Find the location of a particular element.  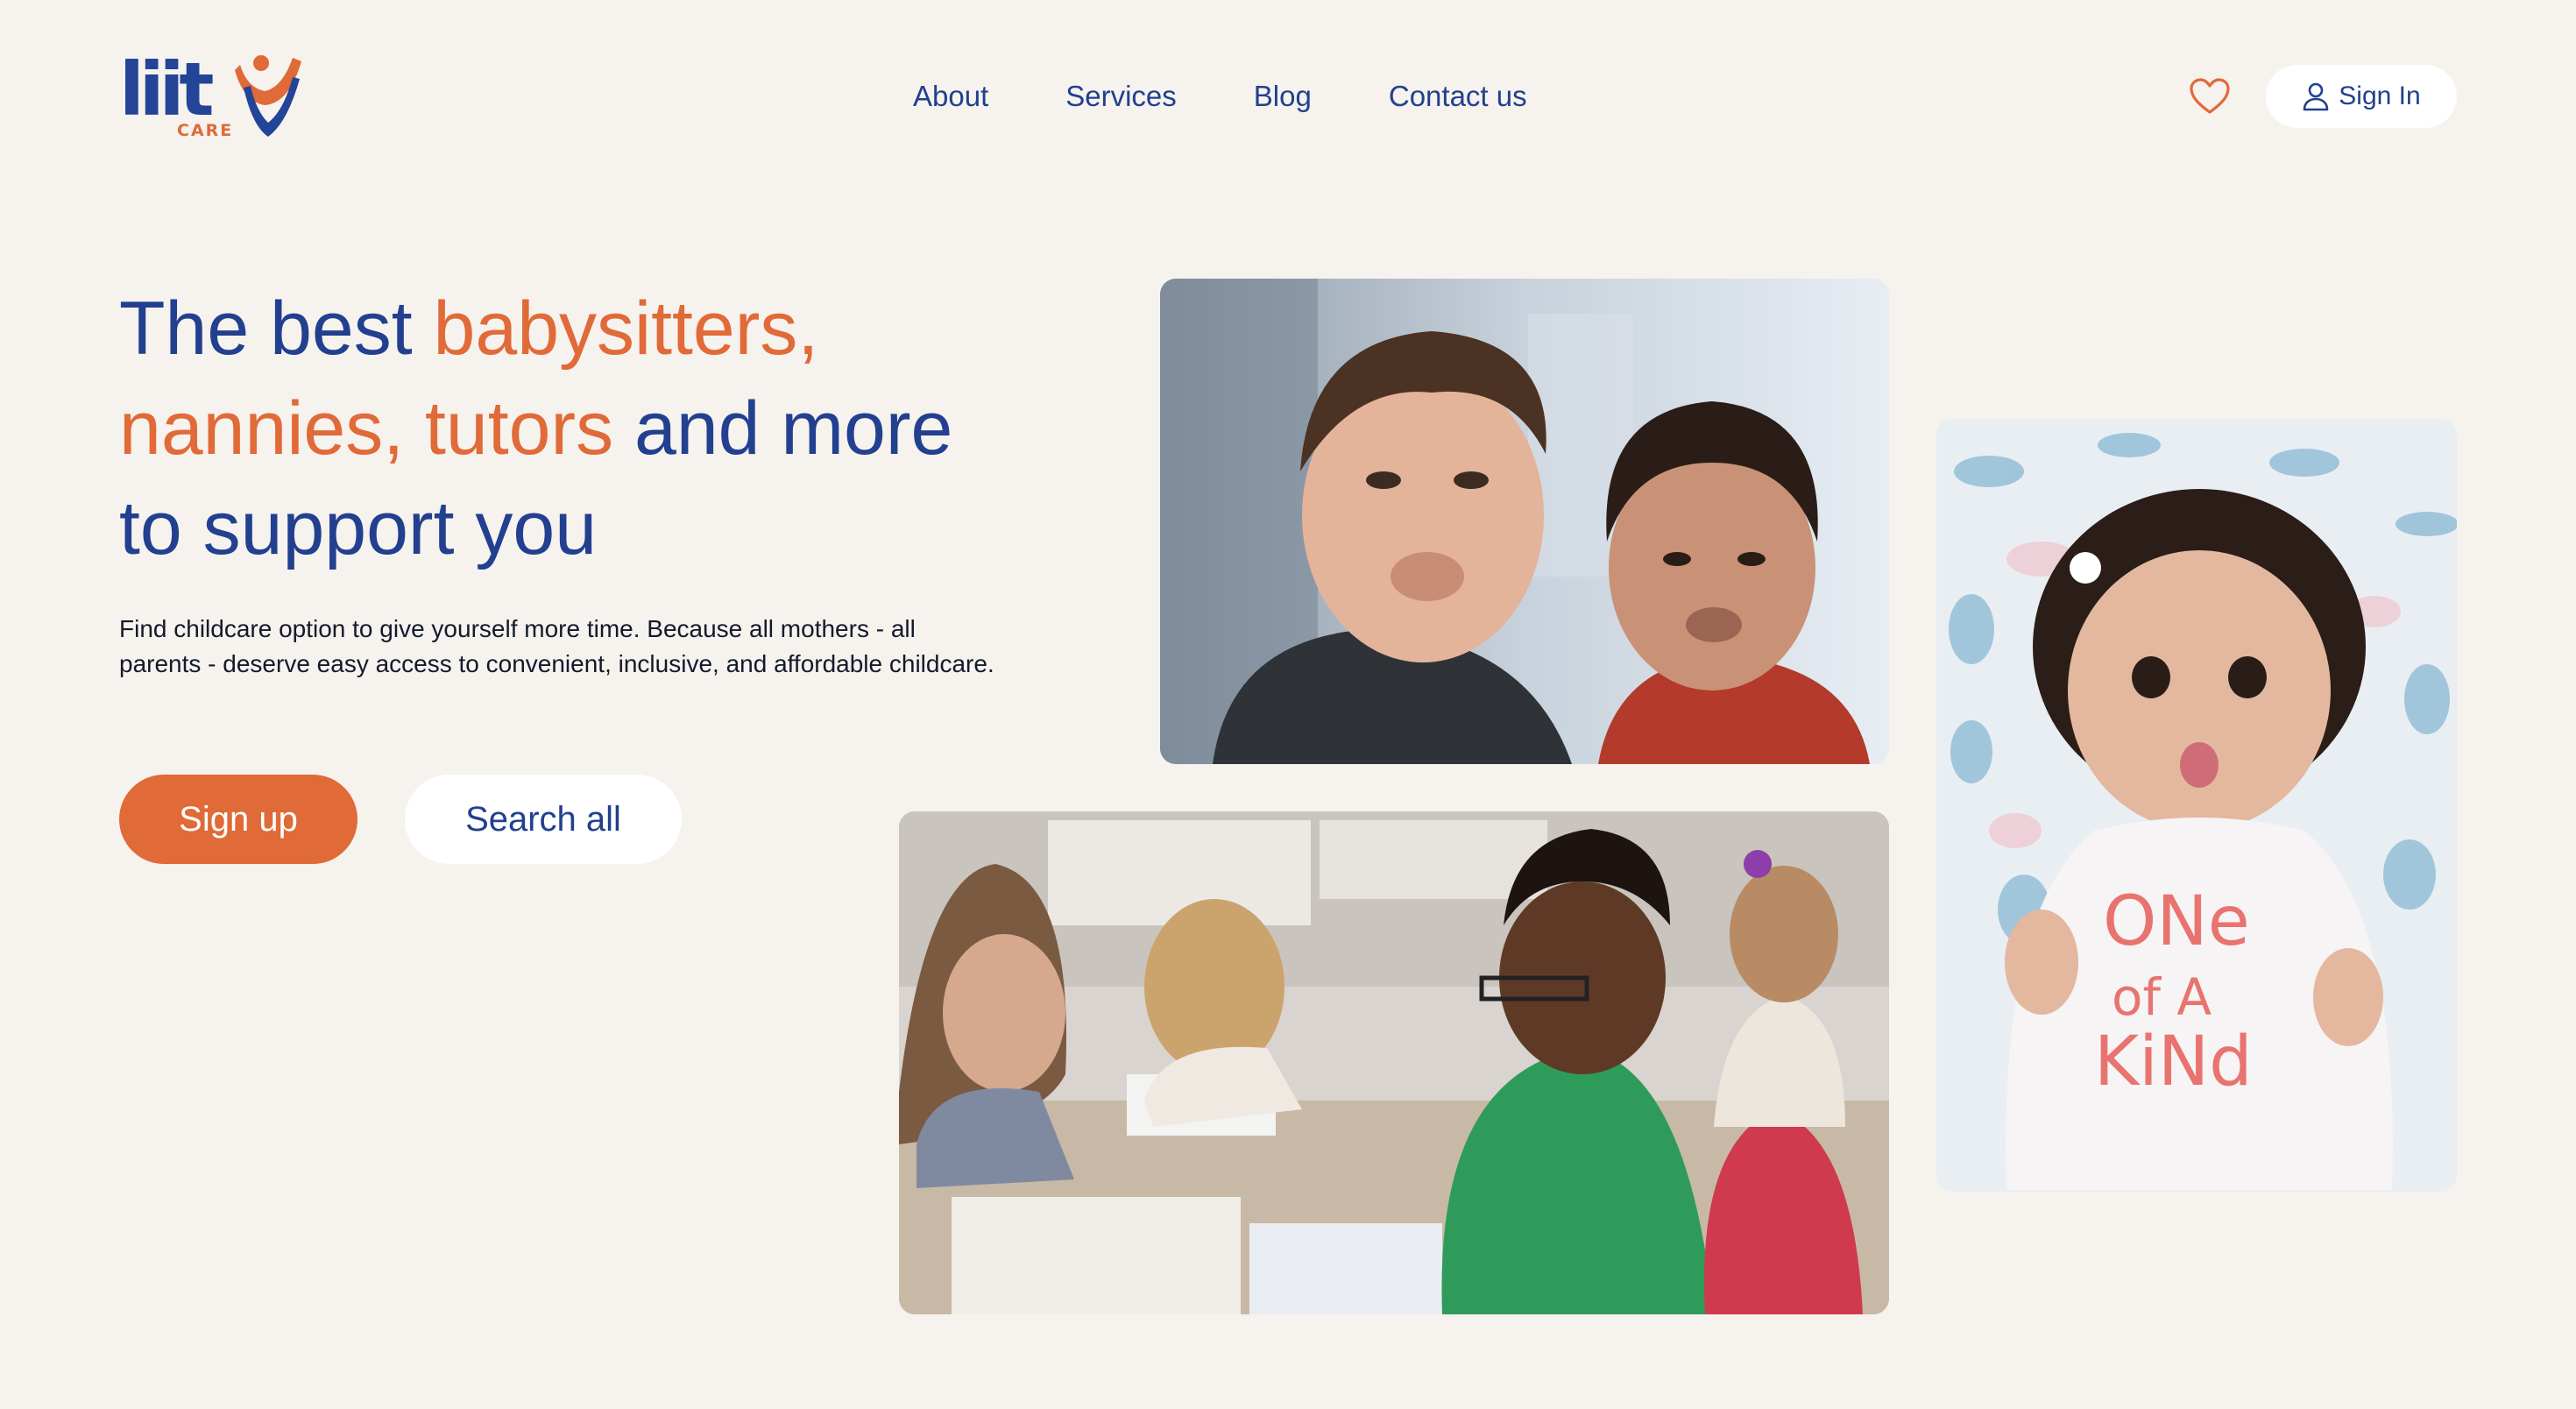

heart-icon is located at coordinates (2210, 96).